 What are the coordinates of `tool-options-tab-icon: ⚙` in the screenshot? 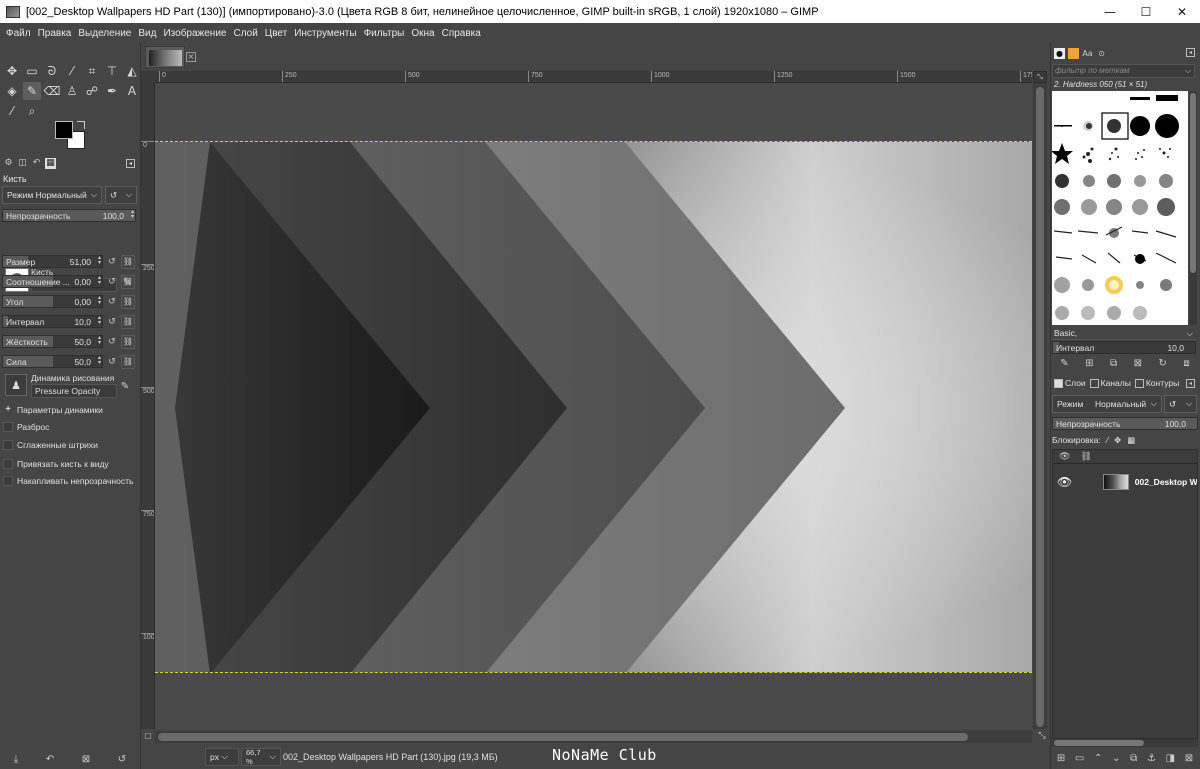 It's located at (8, 163).